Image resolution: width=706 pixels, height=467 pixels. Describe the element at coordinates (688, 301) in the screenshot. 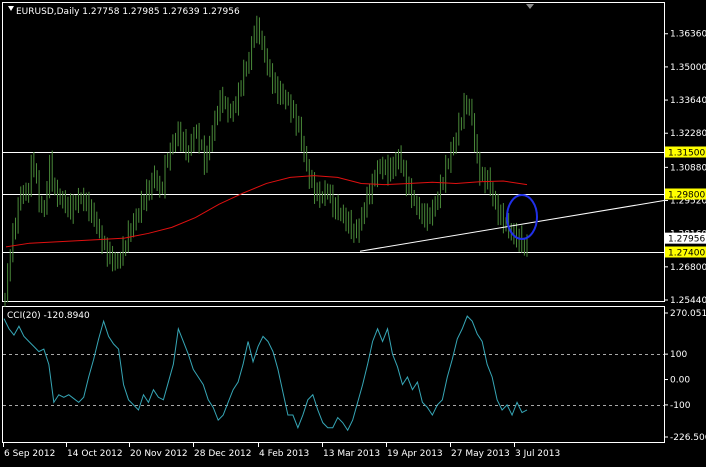

I see `price-axis-label: 1.25440` at that location.